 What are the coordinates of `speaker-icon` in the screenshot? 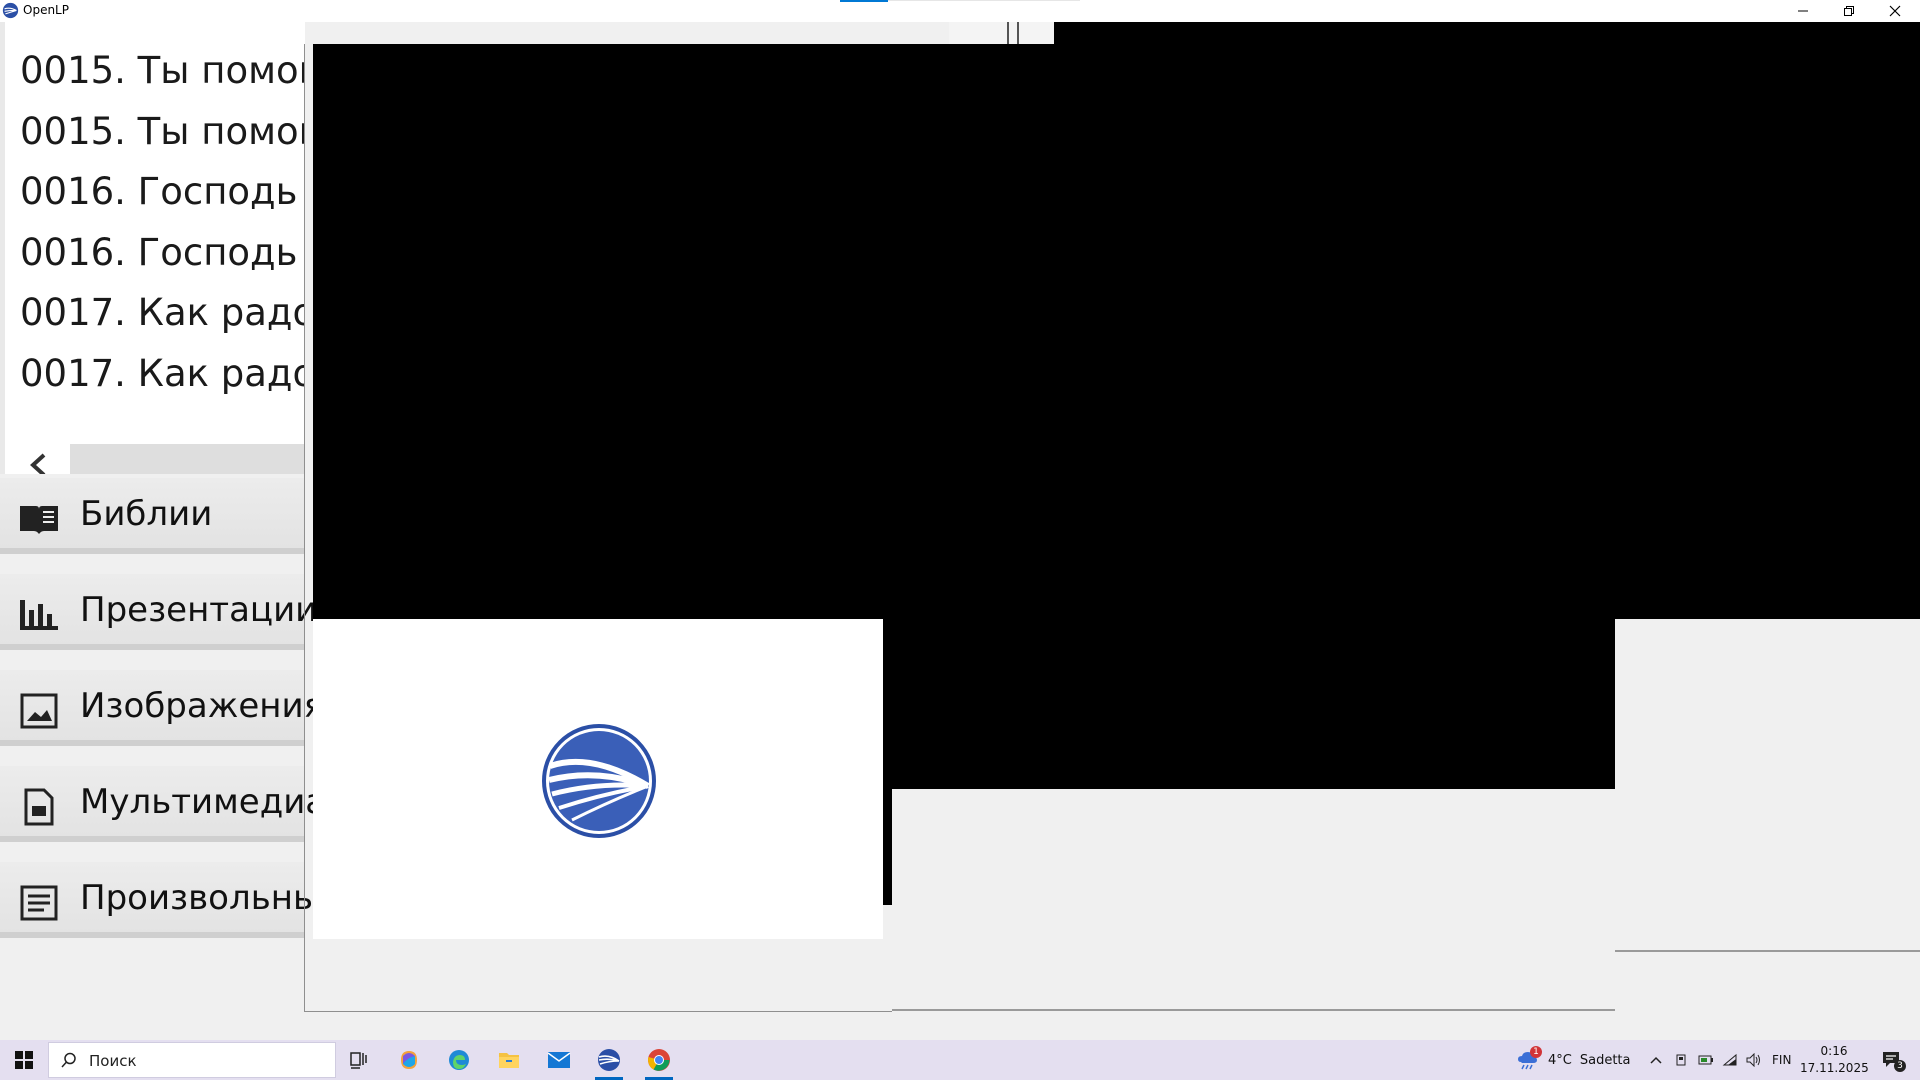 It's located at (1753, 1060).